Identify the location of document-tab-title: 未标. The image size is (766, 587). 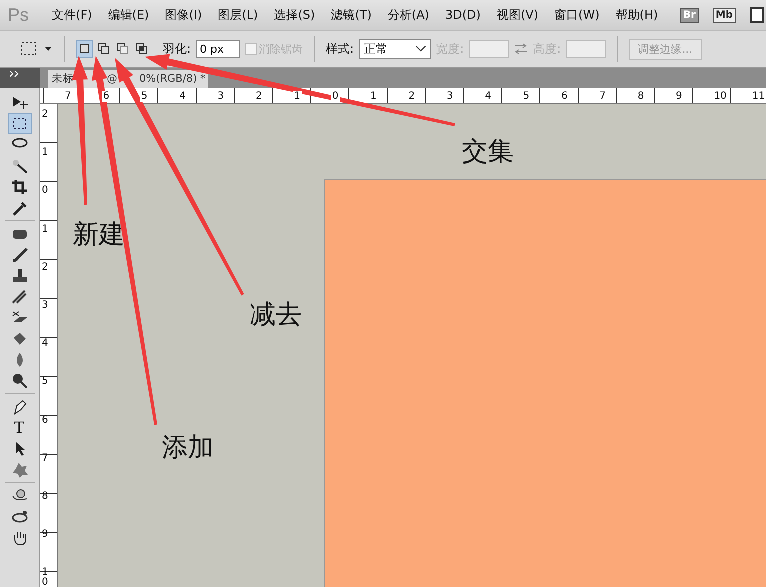
(63, 79).